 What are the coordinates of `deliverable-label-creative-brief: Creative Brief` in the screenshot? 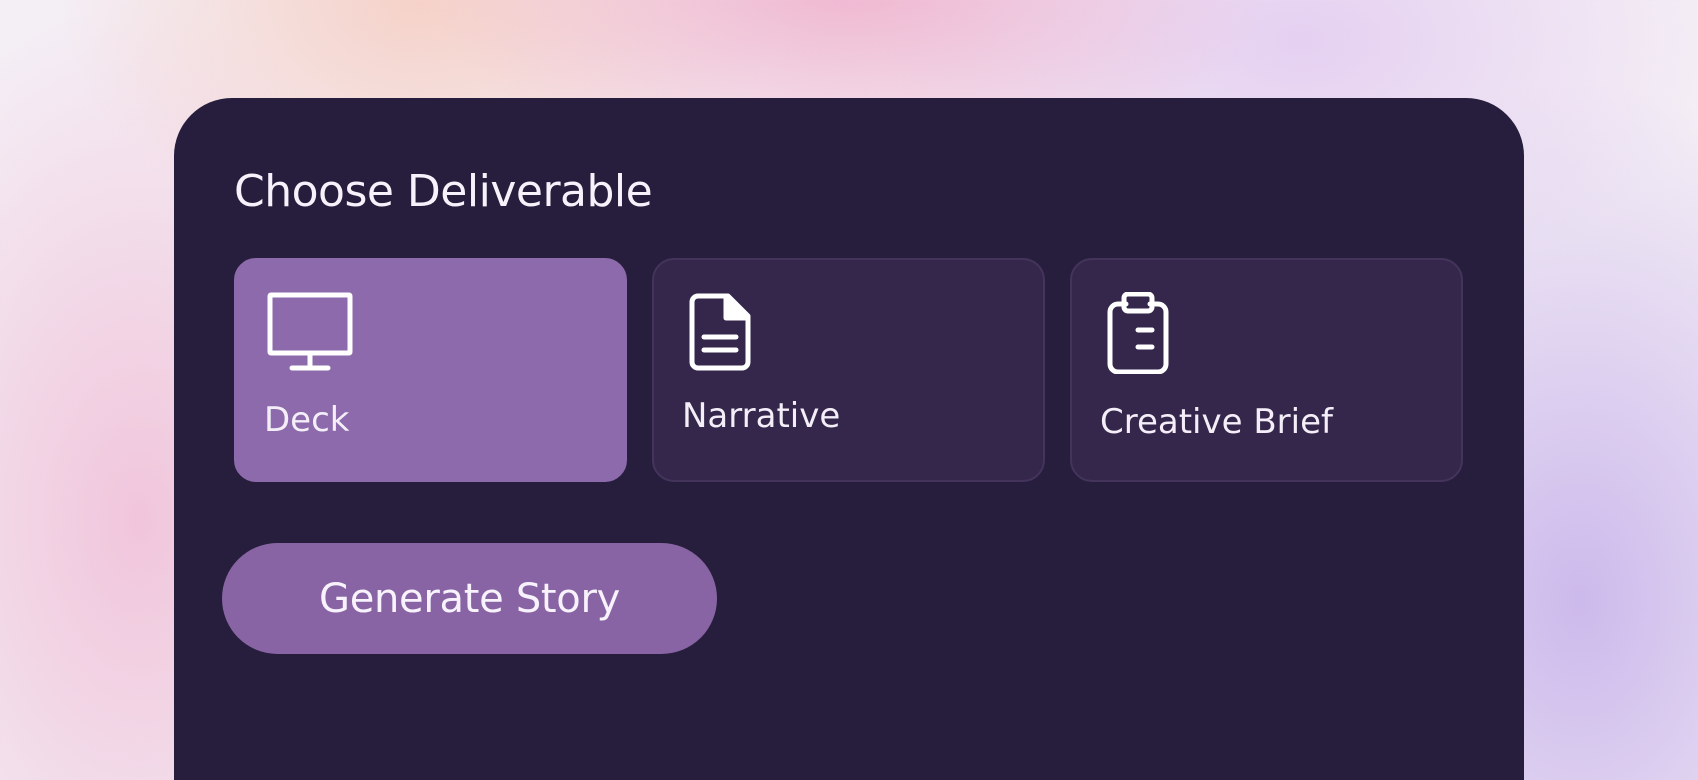 It's located at (1216, 422).